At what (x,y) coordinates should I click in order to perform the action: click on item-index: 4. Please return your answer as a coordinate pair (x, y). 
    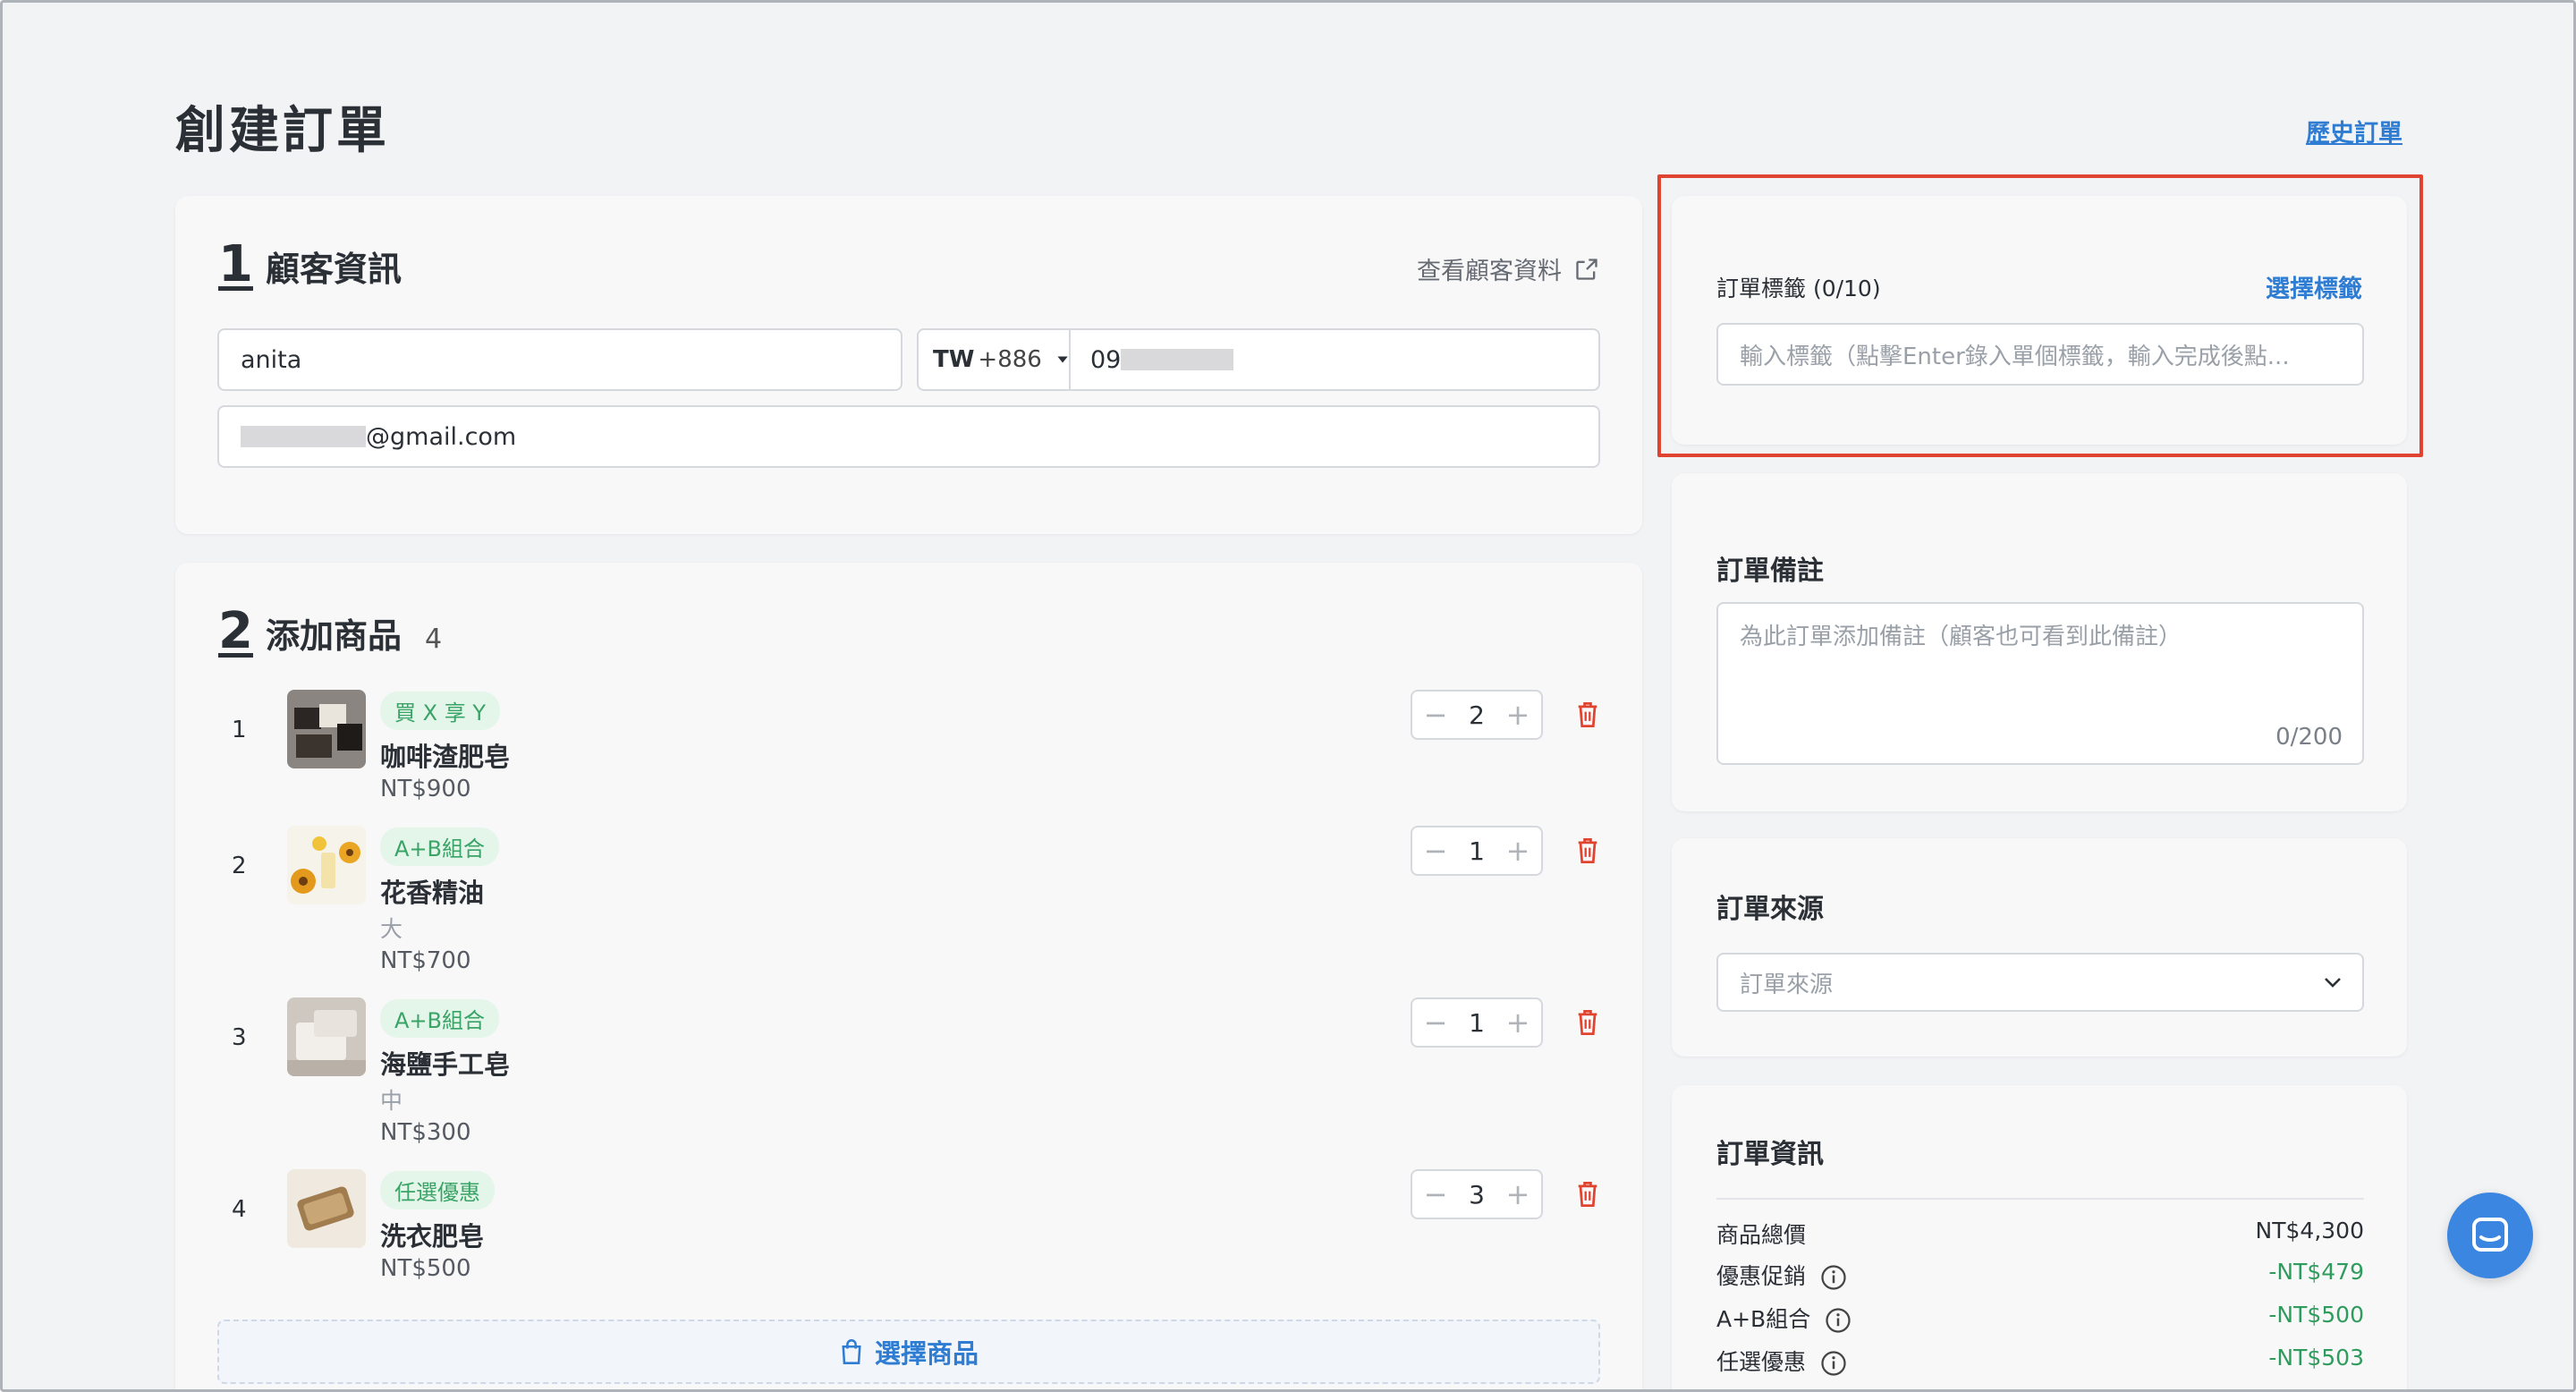
    Looking at the image, I should click on (239, 1209).